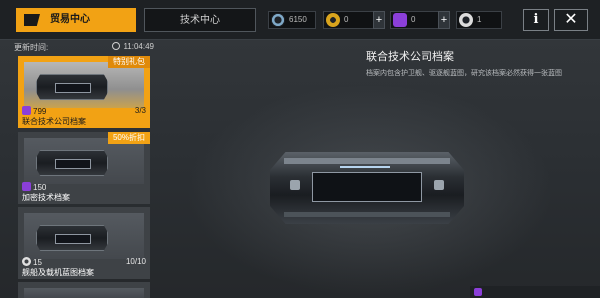 The width and height of the screenshot is (600, 298). What do you see at coordinates (420, 20) in the screenshot?
I see `currency-purple-token: 0 +` at bounding box center [420, 20].